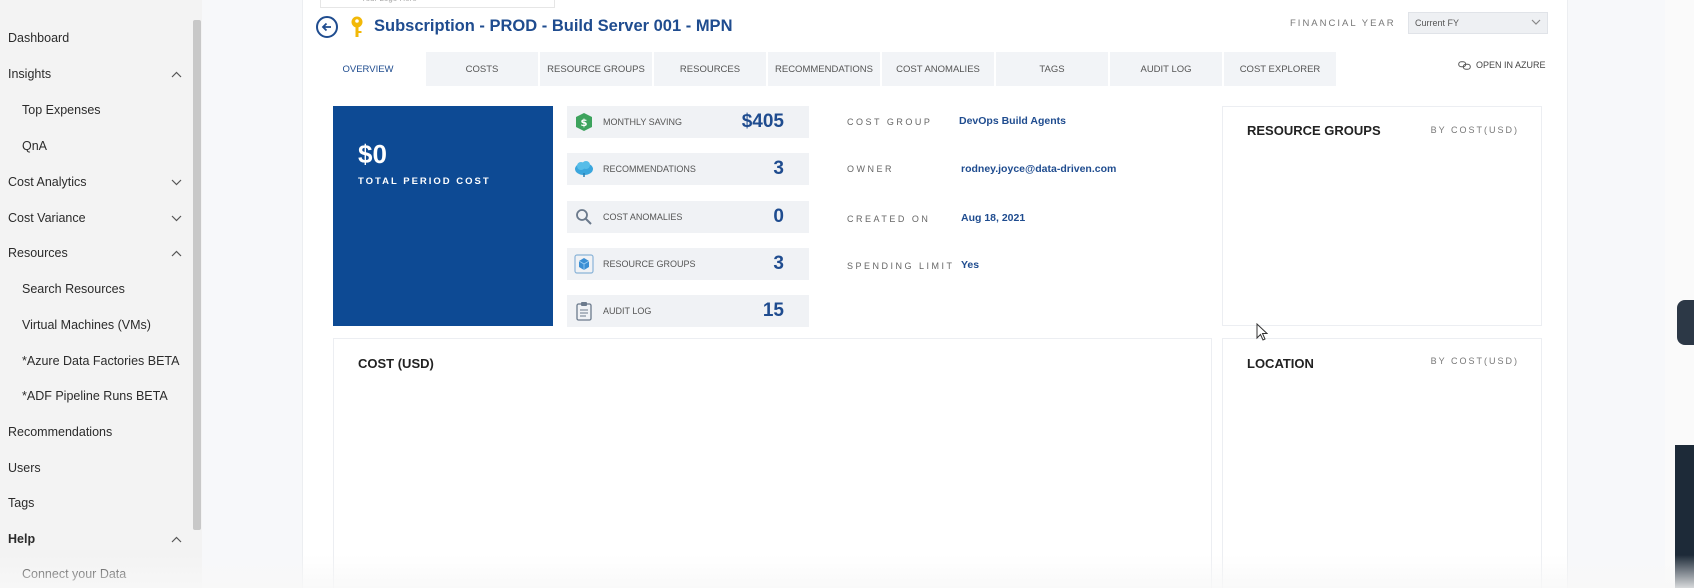 Image resolution: width=1694 pixels, height=588 pixels. I want to click on spending-limit-value: Yes, so click(970, 265).